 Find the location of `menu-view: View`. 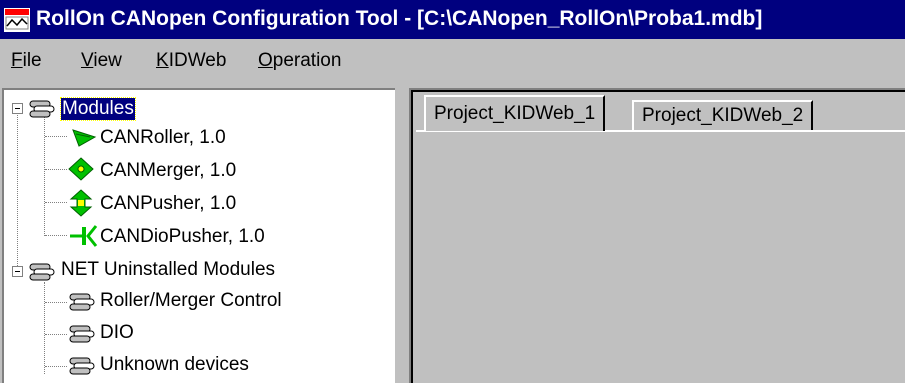

menu-view: View is located at coordinates (101, 61).